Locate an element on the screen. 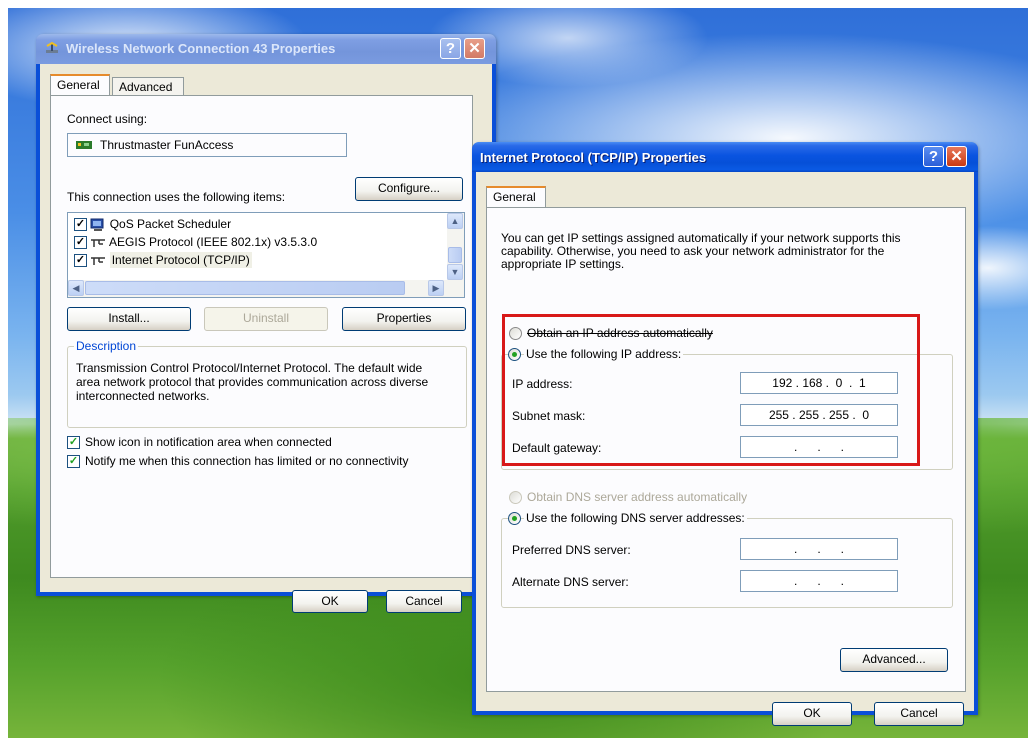 This screenshot has width=1028, height=738. horizontal-scrollbar: ◀ ▶ is located at coordinates (266, 288).